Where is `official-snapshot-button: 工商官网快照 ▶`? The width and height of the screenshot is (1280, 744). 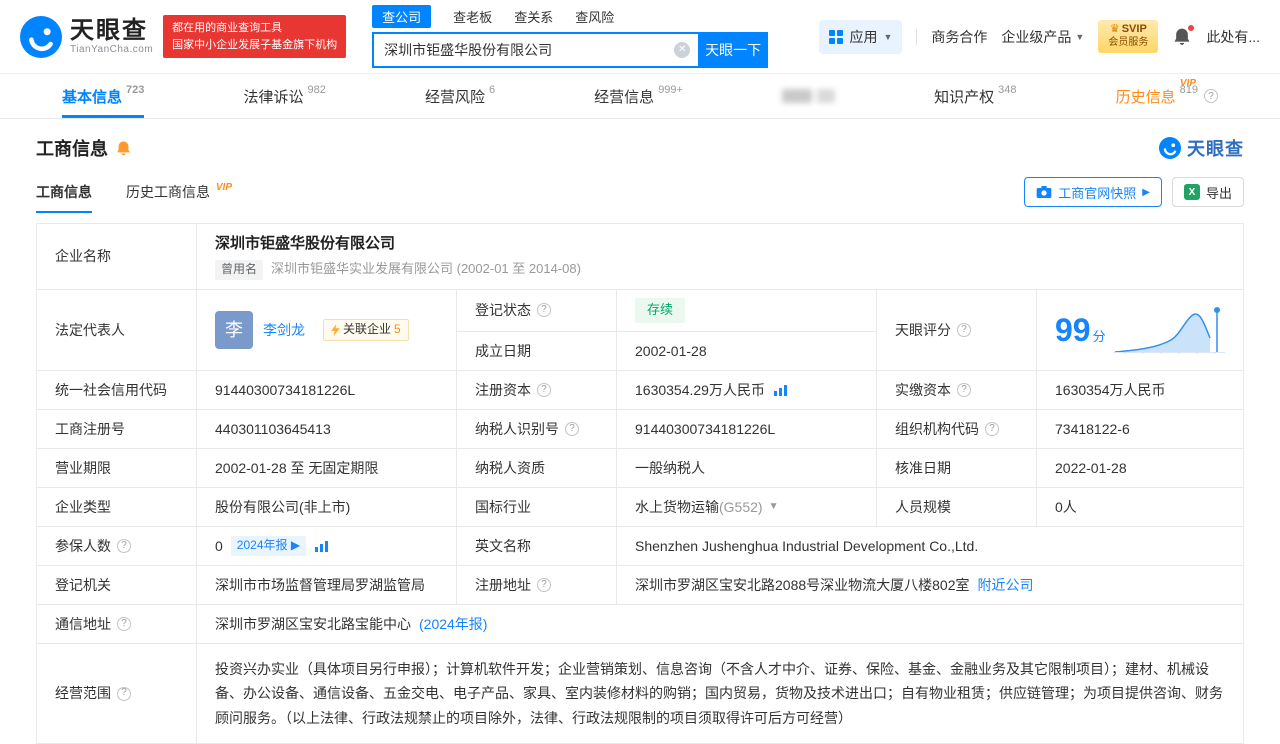
official-snapshot-button: 工商官网快照 ▶ is located at coordinates (1093, 192).